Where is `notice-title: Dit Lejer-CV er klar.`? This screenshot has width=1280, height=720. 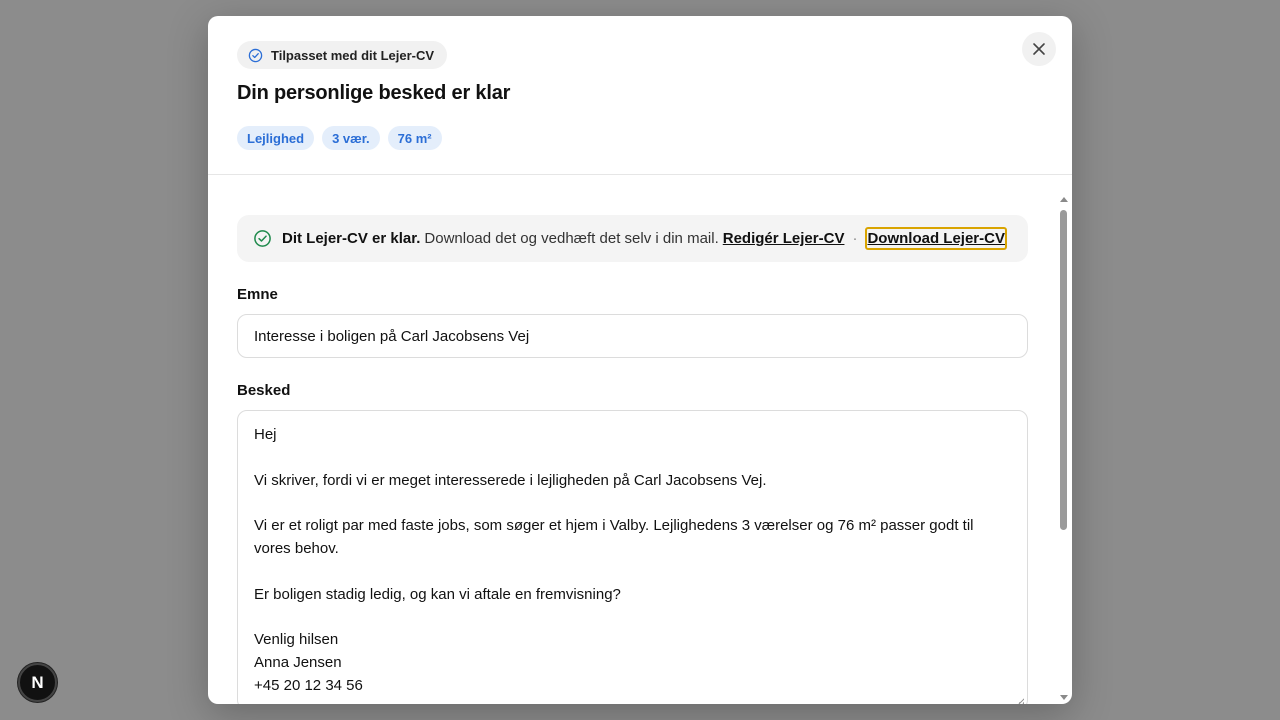
notice-title: Dit Lejer-CV er klar. is located at coordinates (351, 238).